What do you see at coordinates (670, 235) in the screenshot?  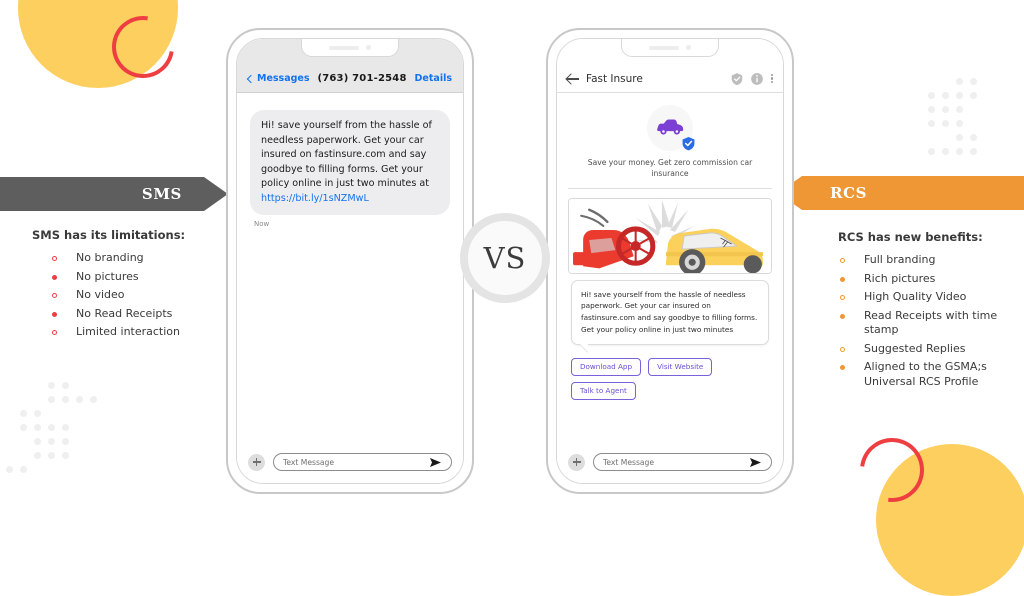 I see `rcs-media-card` at bounding box center [670, 235].